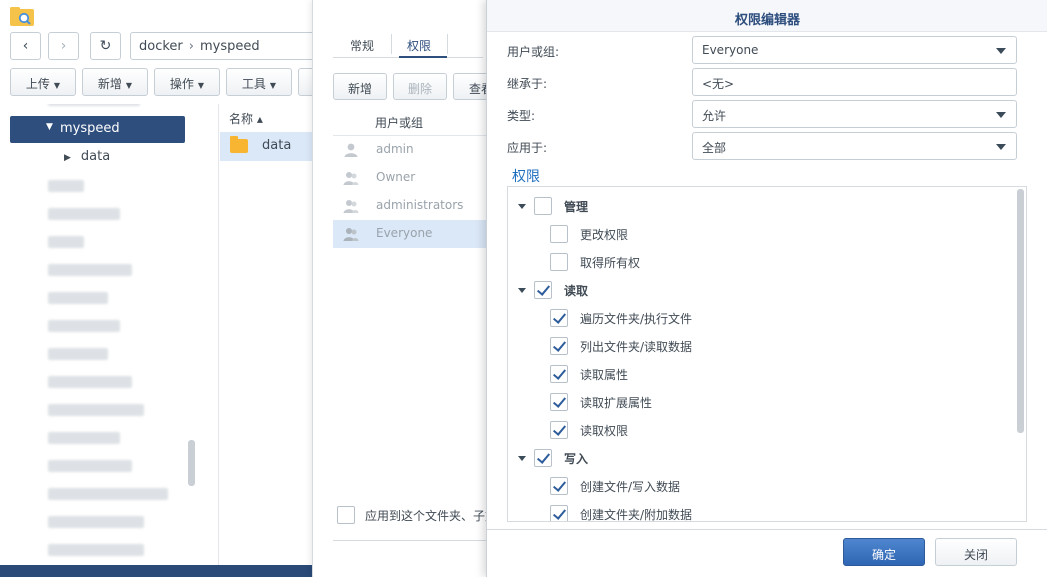 This screenshot has width=1047, height=577. Describe the element at coordinates (854, 50) in the screenshot. I see `user-group-select: Everyone` at that location.